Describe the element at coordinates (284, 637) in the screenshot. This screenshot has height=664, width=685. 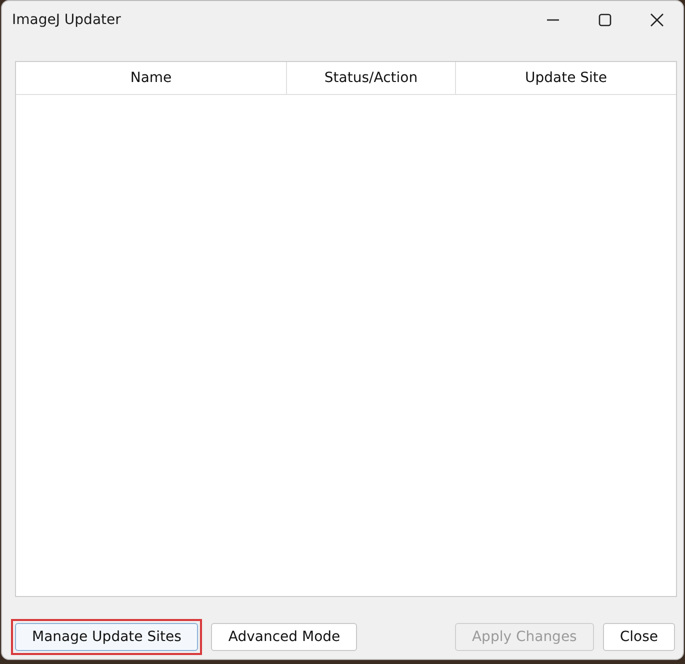
I see `action-button: Advanced Mode` at that location.